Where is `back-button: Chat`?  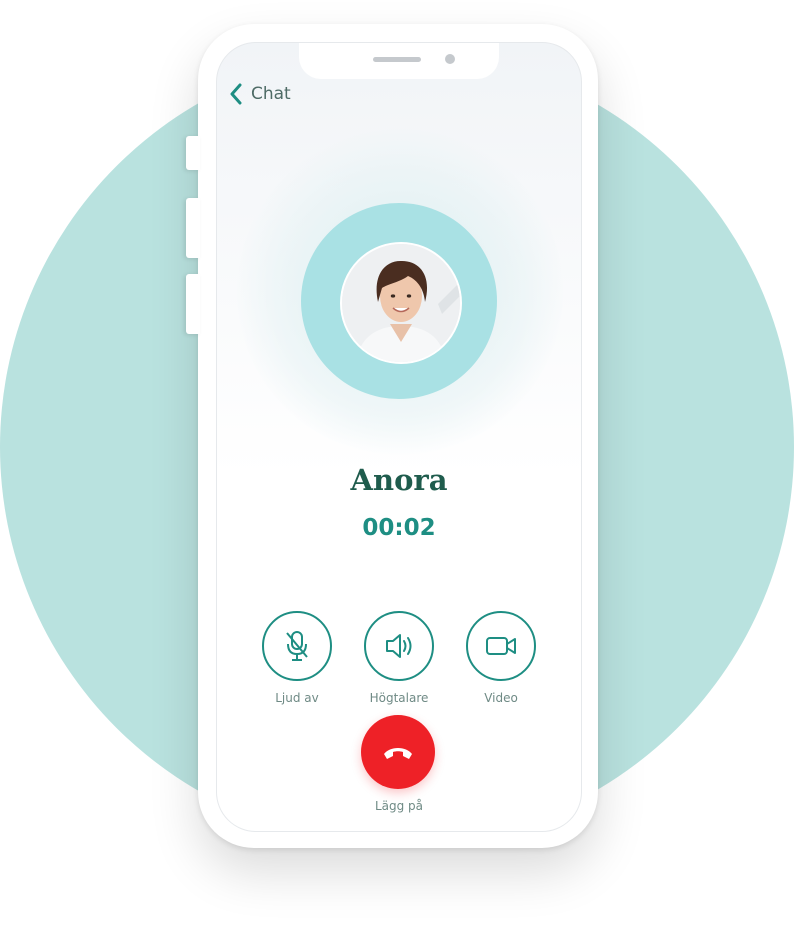
back-button: Chat is located at coordinates (260, 94).